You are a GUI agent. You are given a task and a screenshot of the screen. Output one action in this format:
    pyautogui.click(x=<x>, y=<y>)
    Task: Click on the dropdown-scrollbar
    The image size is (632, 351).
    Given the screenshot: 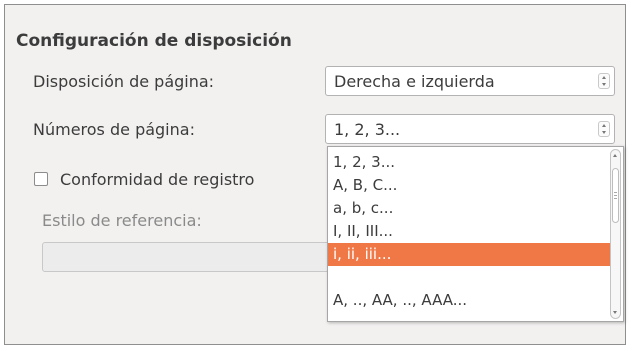 What is the action you would take?
    pyautogui.click(x=615, y=234)
    